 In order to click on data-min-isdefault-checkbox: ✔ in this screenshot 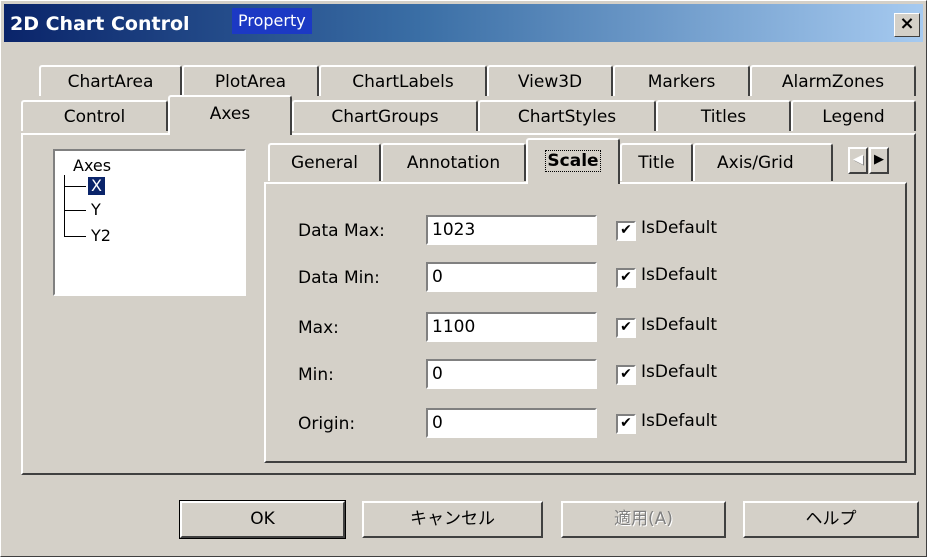, I will do `click(626, 278)`.